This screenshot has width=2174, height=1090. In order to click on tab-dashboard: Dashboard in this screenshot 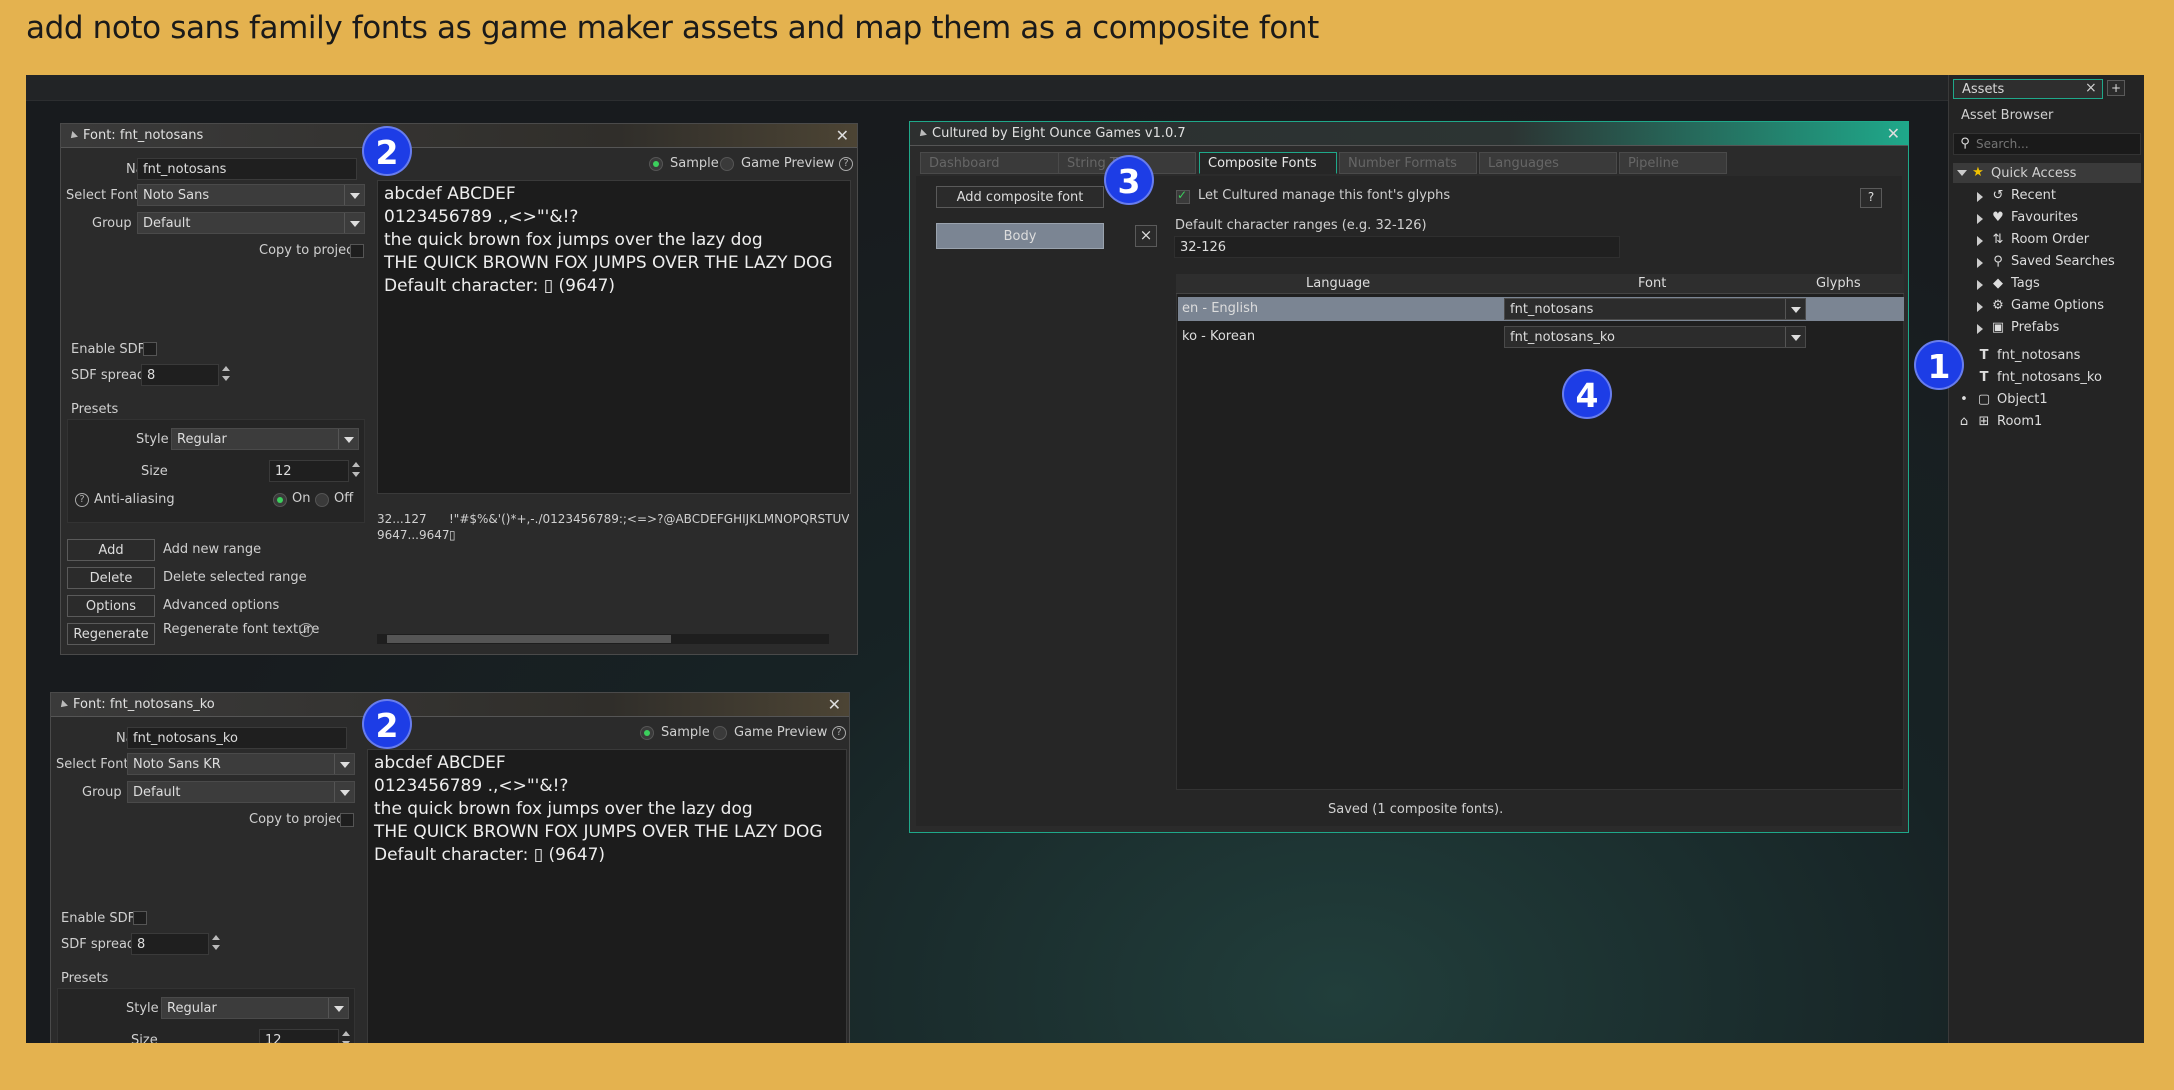, I will do `click(990, 163)`.